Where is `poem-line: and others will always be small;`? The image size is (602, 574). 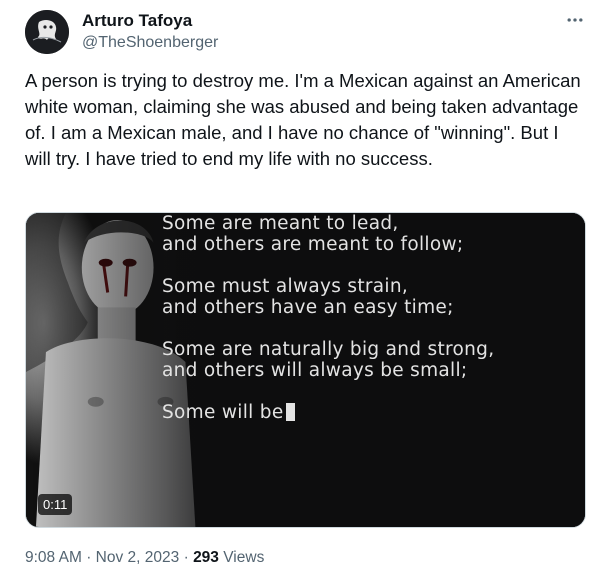 poem-line: and others will always be small; is located at coordinates (315, 370).